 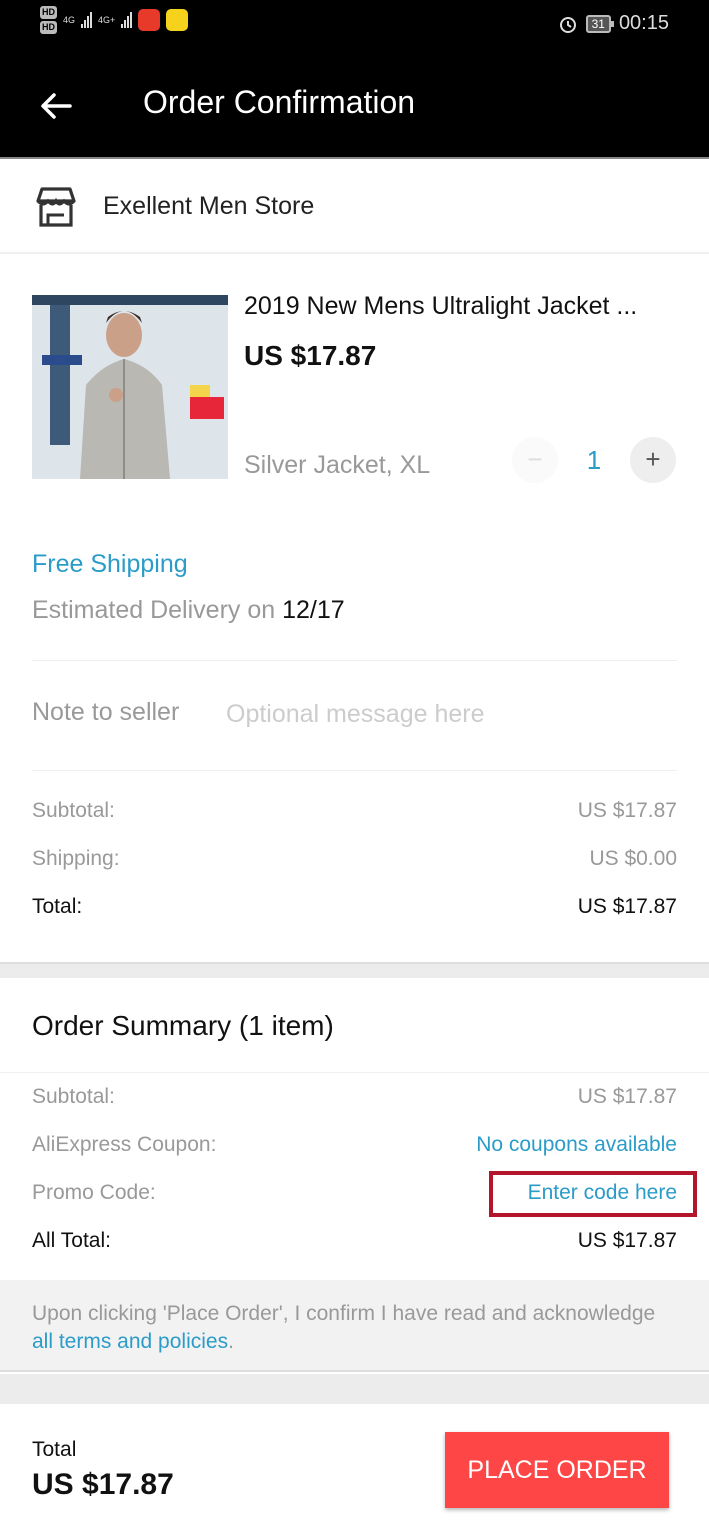 What do you see at coordinates (354, 1097) in the screenshot?
I see `summary-subtotal-row: Subtotal: US $17.87` at bounding box center [354, 1097].